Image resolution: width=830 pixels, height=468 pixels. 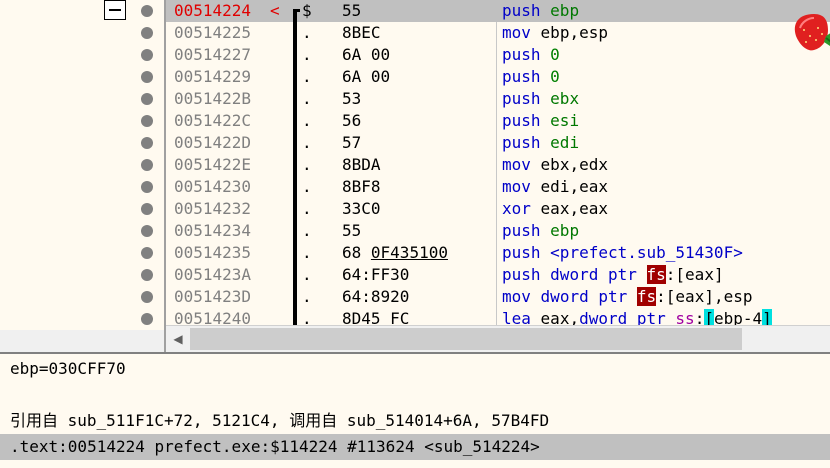 What do you see at coordinates (213, 230) in the screenshot?
I see `row-address: 00514234` at bounding box center [213, 230].